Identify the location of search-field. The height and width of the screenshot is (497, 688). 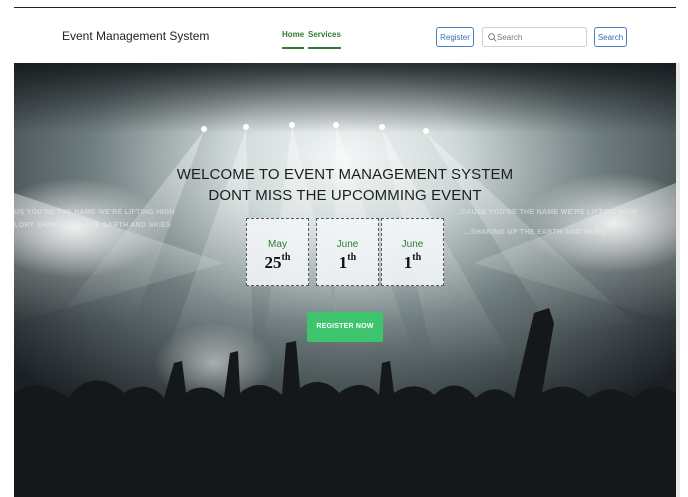
(534, 37).